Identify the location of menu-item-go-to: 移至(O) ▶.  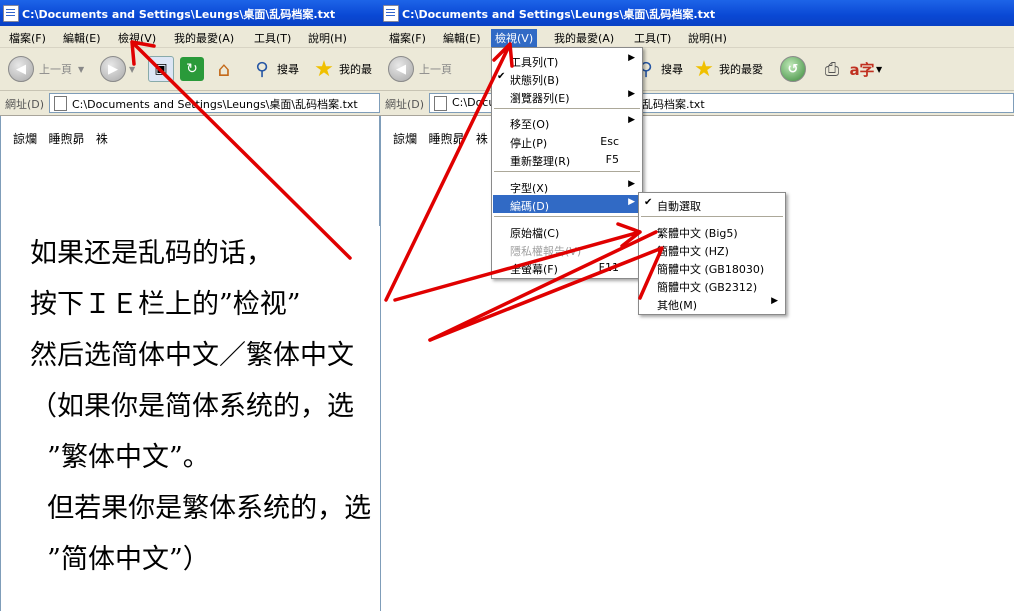
(567, 122).